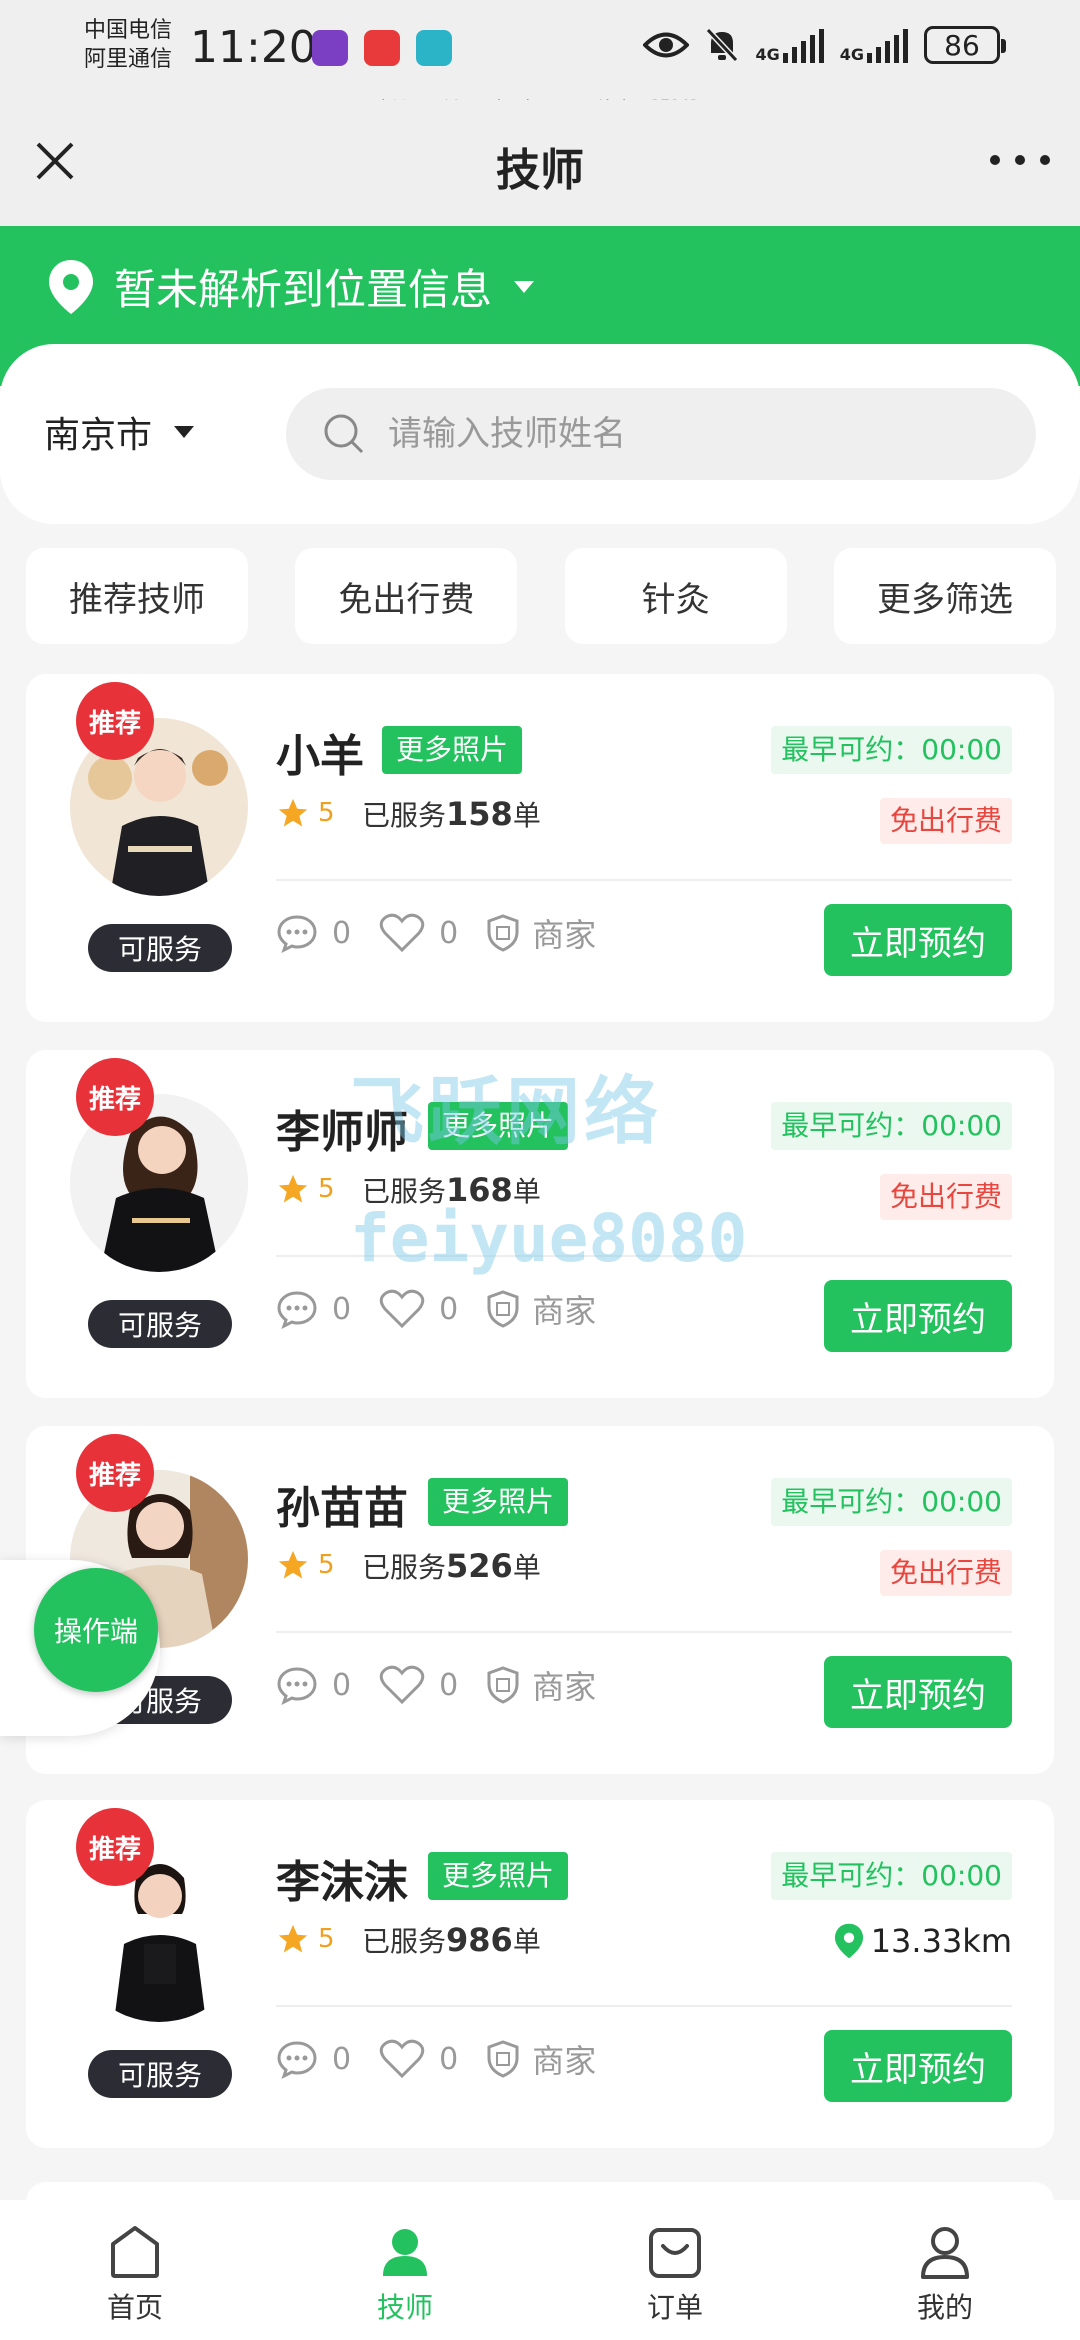  What do you see at coordinates (965, 45) in the screenshot?
I see `battery-indicator: 86` at bounding box center [965, 45].